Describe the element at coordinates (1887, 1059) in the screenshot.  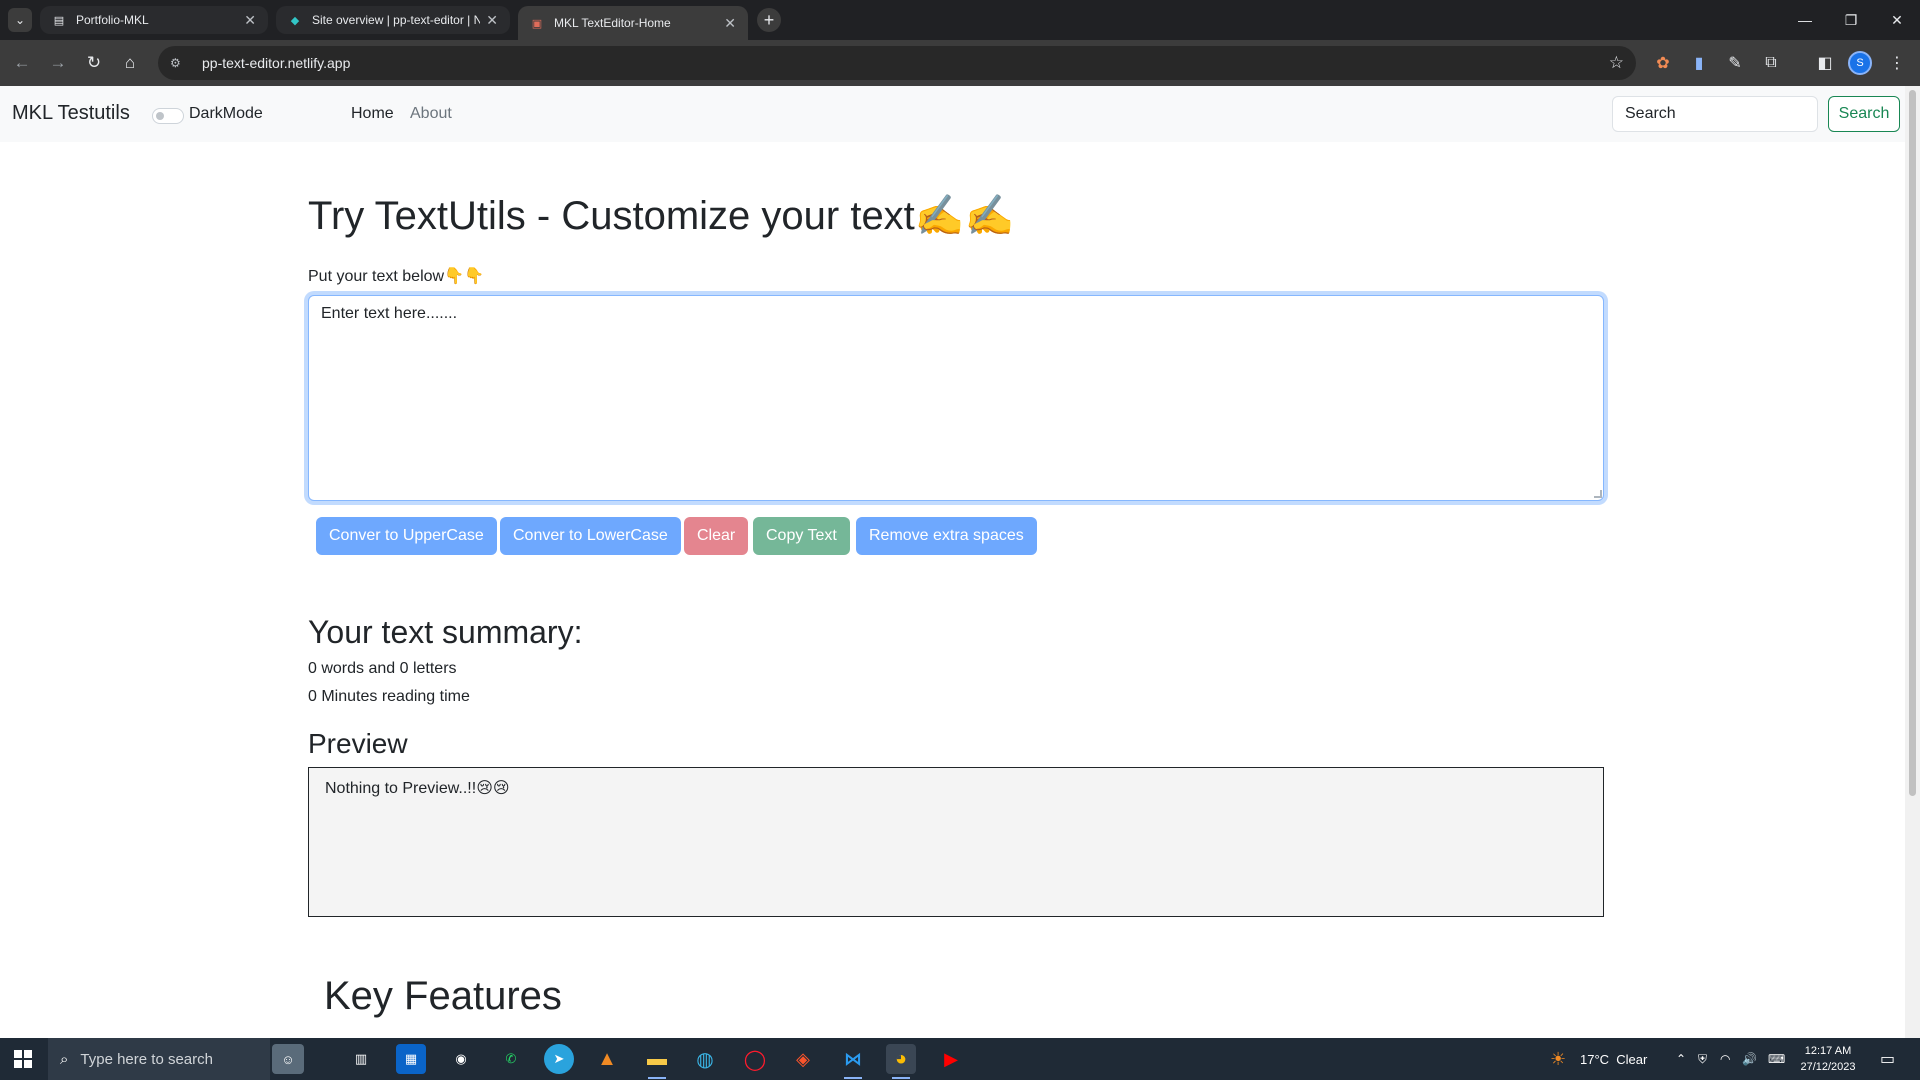
I see `notification-icon: ▭` at that location.